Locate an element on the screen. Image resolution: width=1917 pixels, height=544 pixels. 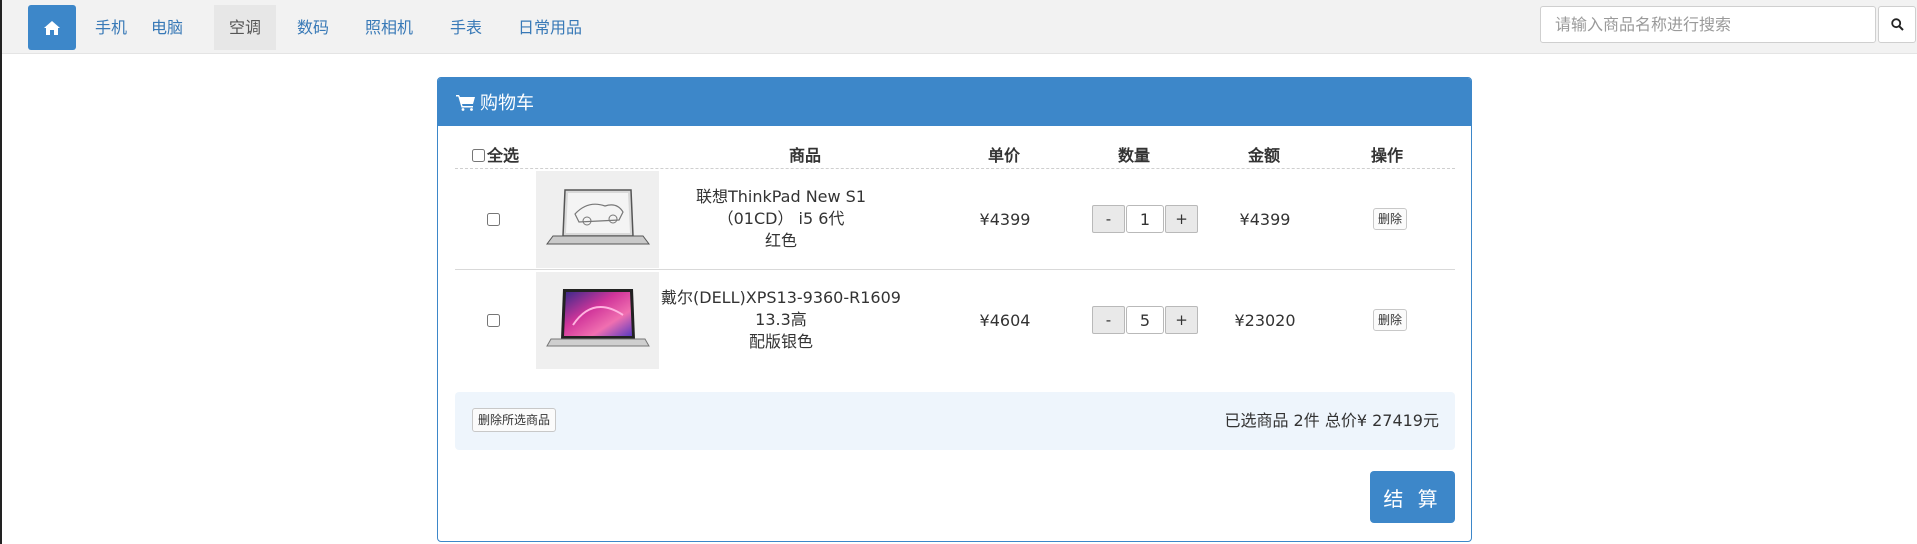
home-button is located at coordinates (52, 27).